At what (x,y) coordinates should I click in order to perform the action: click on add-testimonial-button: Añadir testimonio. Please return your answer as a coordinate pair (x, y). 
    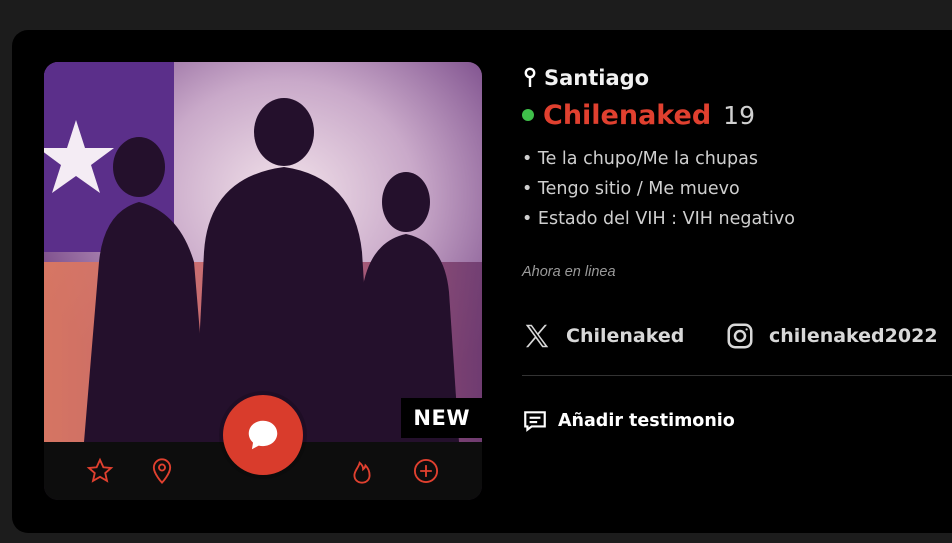
    Looking at the image, I should click on (628, 421).